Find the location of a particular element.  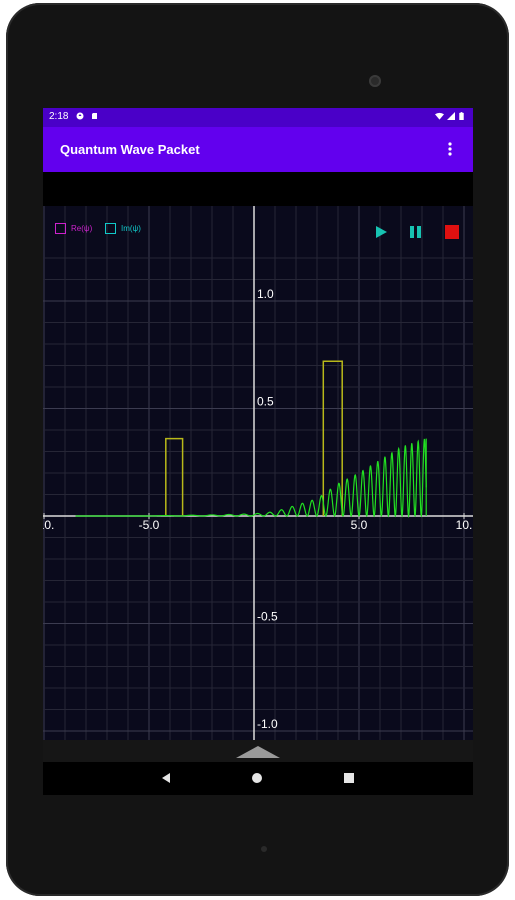

legend-imag: Im(ψ) is located at coordinates (130, 229).